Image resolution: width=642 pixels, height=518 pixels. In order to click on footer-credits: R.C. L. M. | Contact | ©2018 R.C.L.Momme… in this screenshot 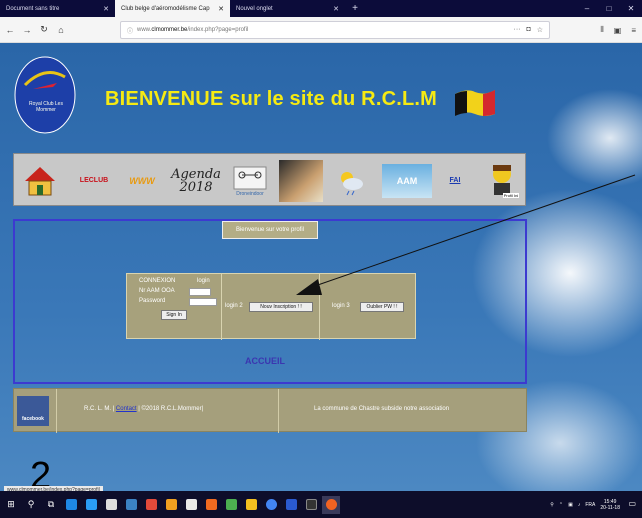, I will do `click(143, 409)`.